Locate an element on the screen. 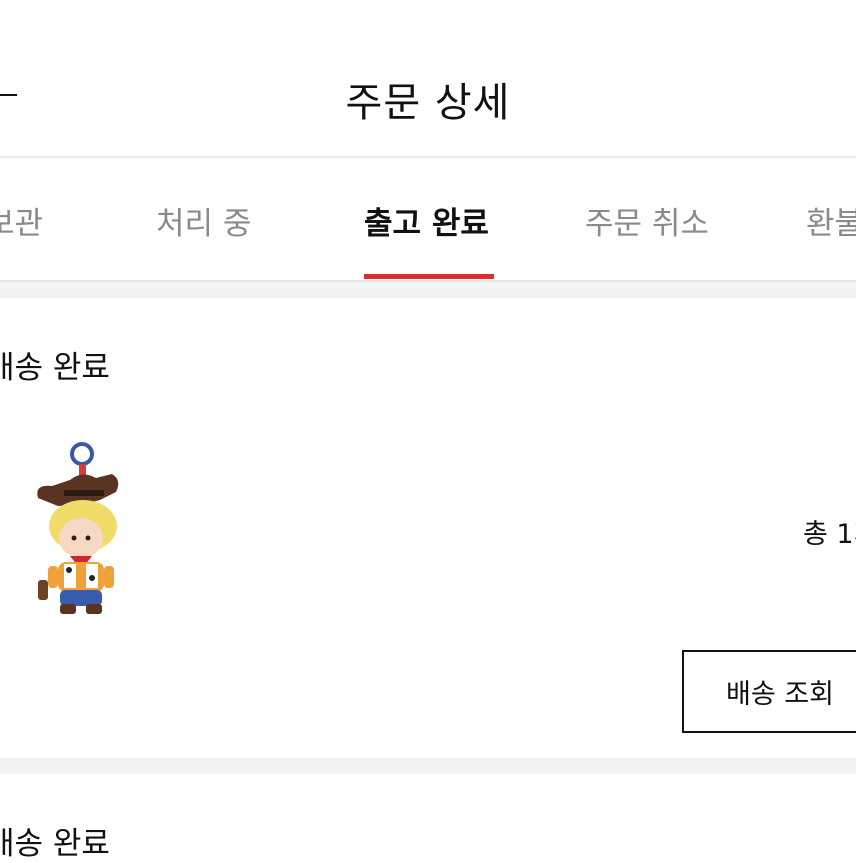 Image resolution: width=856 pixels, height=863 pixels. active-tab-indicator is located at coordinates (429, 276).